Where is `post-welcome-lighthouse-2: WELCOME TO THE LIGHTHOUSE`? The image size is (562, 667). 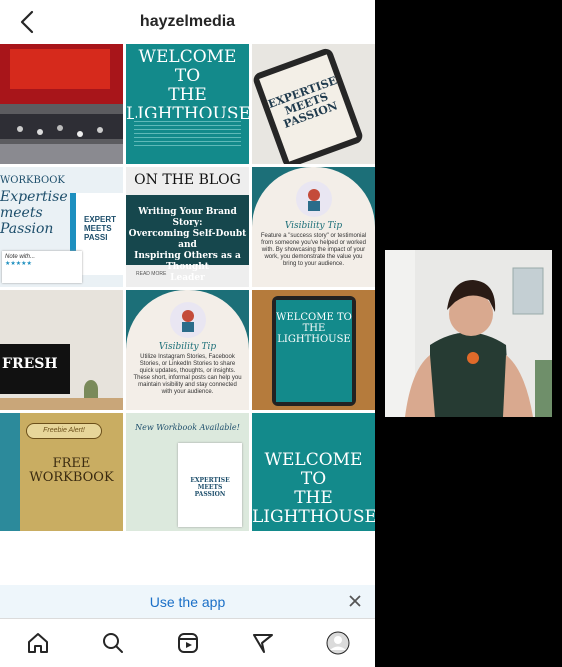 post-welcome-lighthouse-2: WELCOME TO THE LIGHTHOUSE is located at coordinates (313, 472).